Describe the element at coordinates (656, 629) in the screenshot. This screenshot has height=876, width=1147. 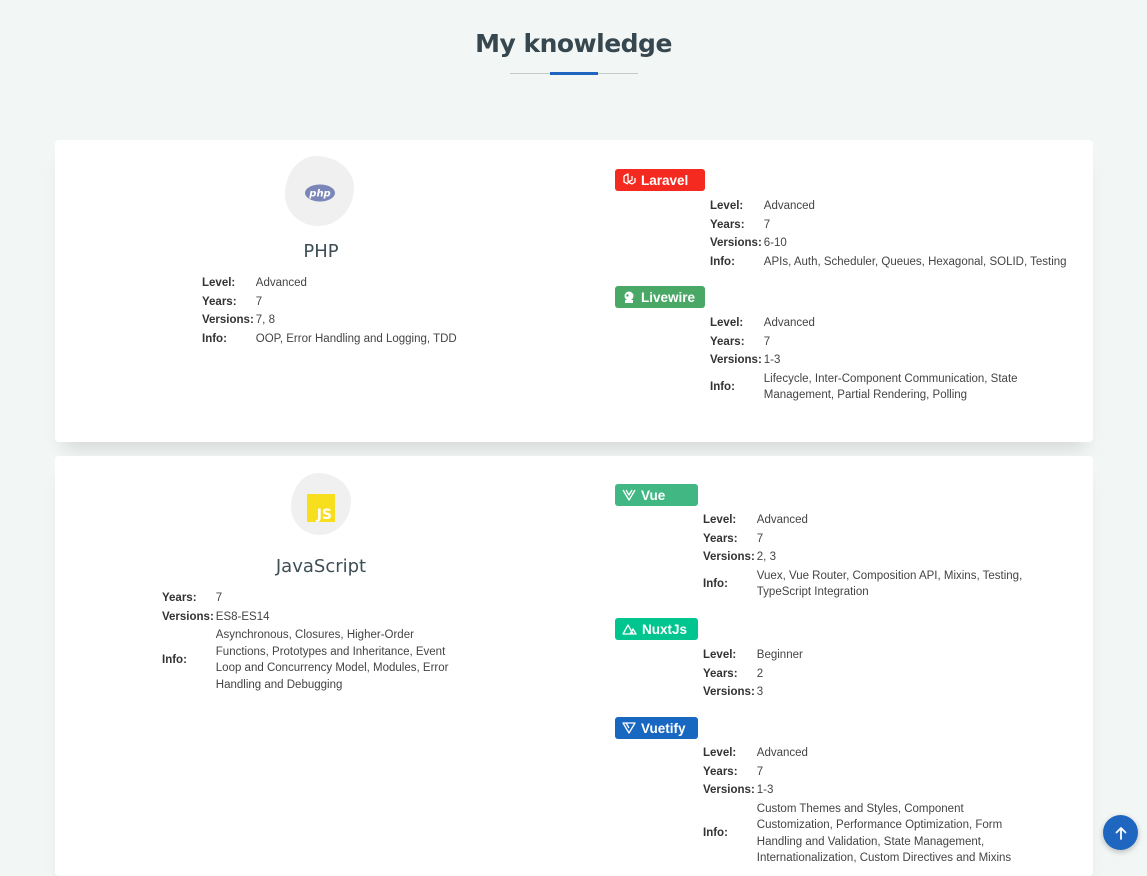
I see `framework-badge-nuxtjs: NuxtJs` at that location.